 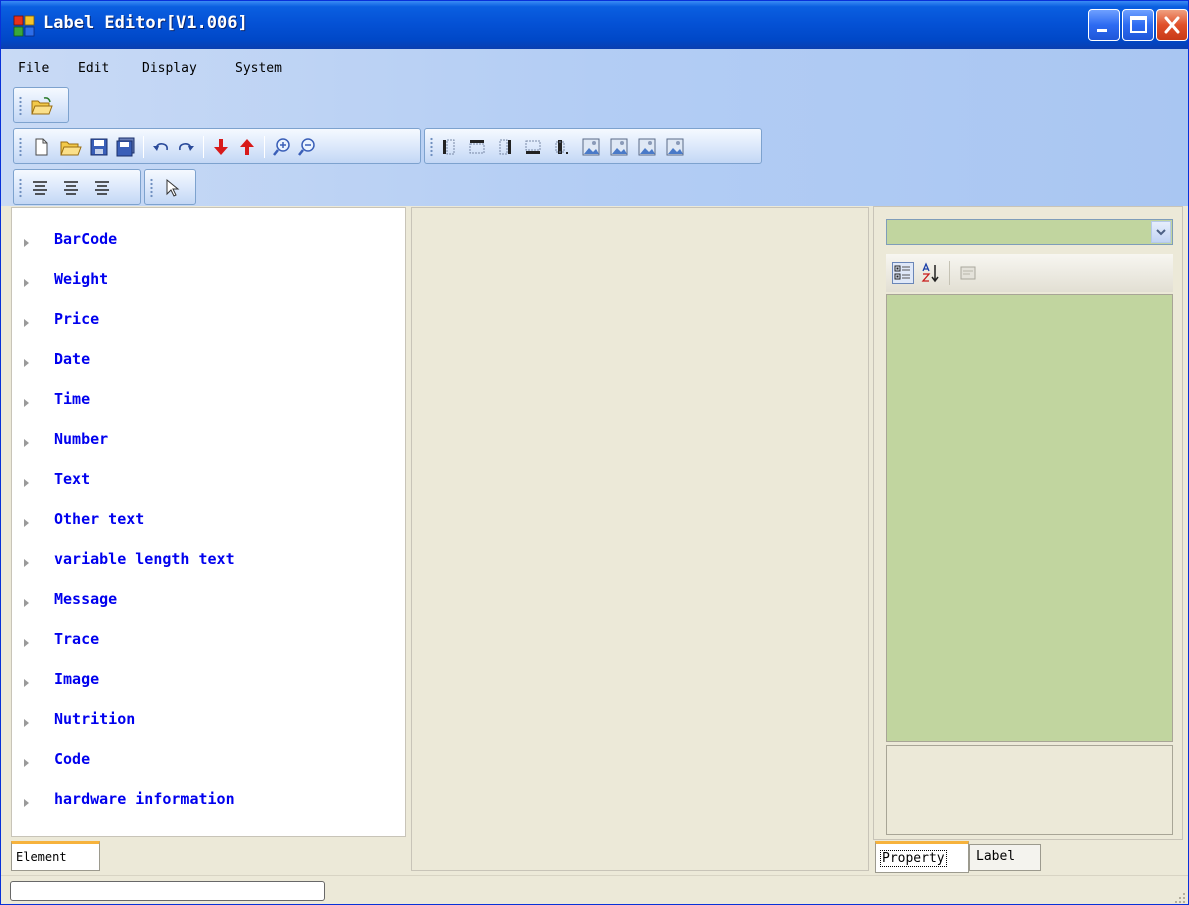 I want to click on tree-item-label: Trace, so click(x=77, y=639).